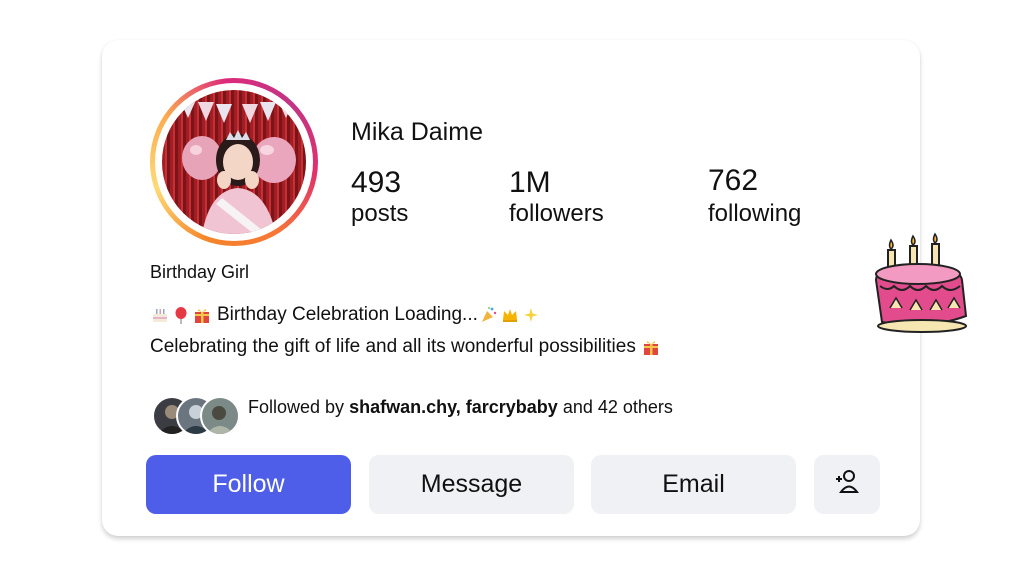  Describe the element at coordinates (556, 197) in the screenshot. I see `stat-followers: 1M followers` at that location.